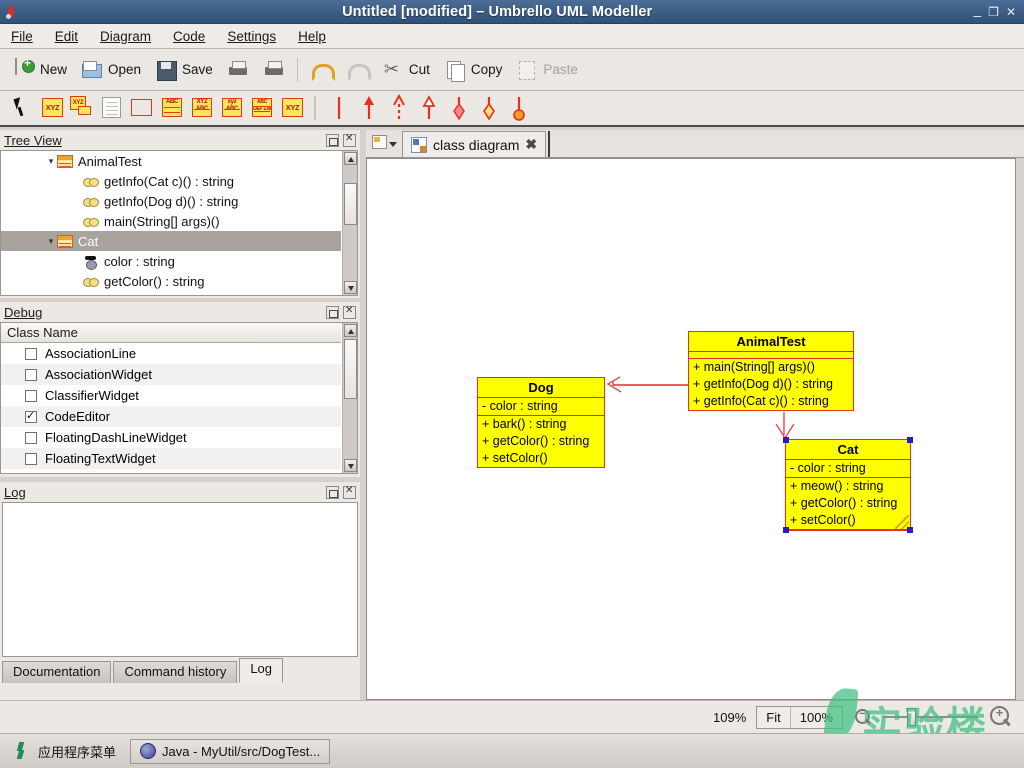 This screenshot has width=1024, height=768. Describe the element at coordinates (473, 70) in the screenshot. I see `copy-button: Copy` at that location.